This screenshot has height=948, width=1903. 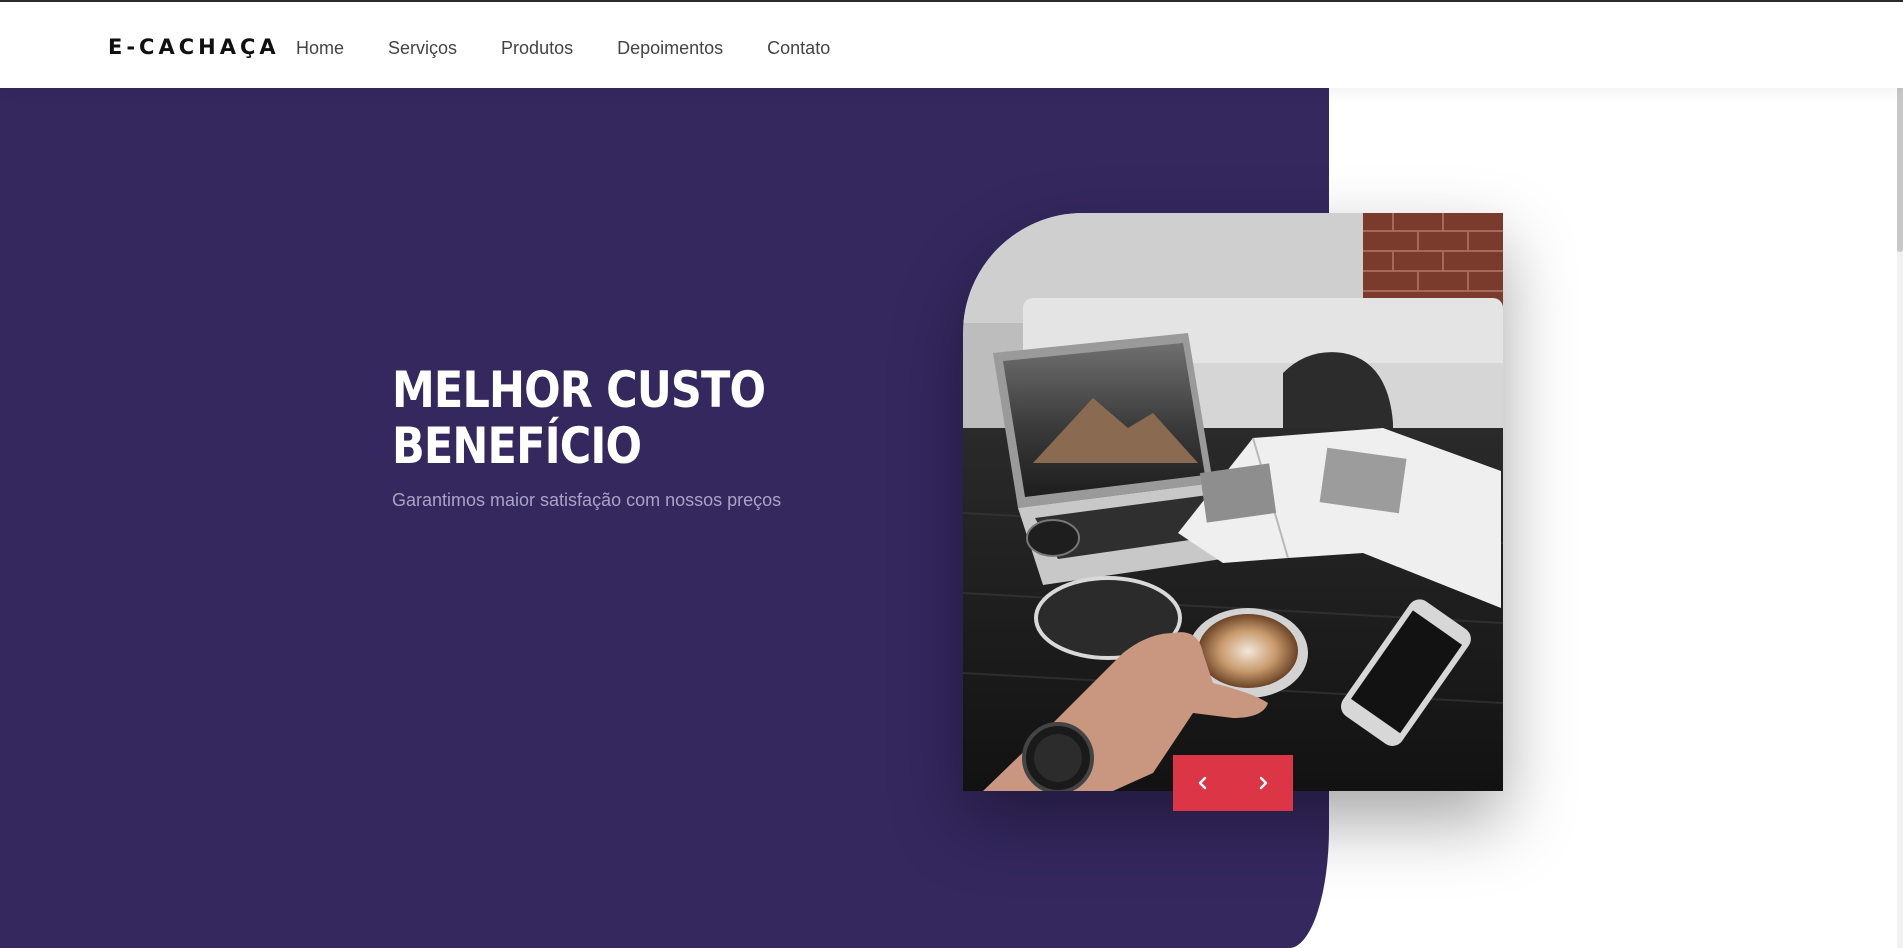 I want to click on hero-title: MELHOR CUSTO BENEFÍCIO, so click(x=633, y=418).